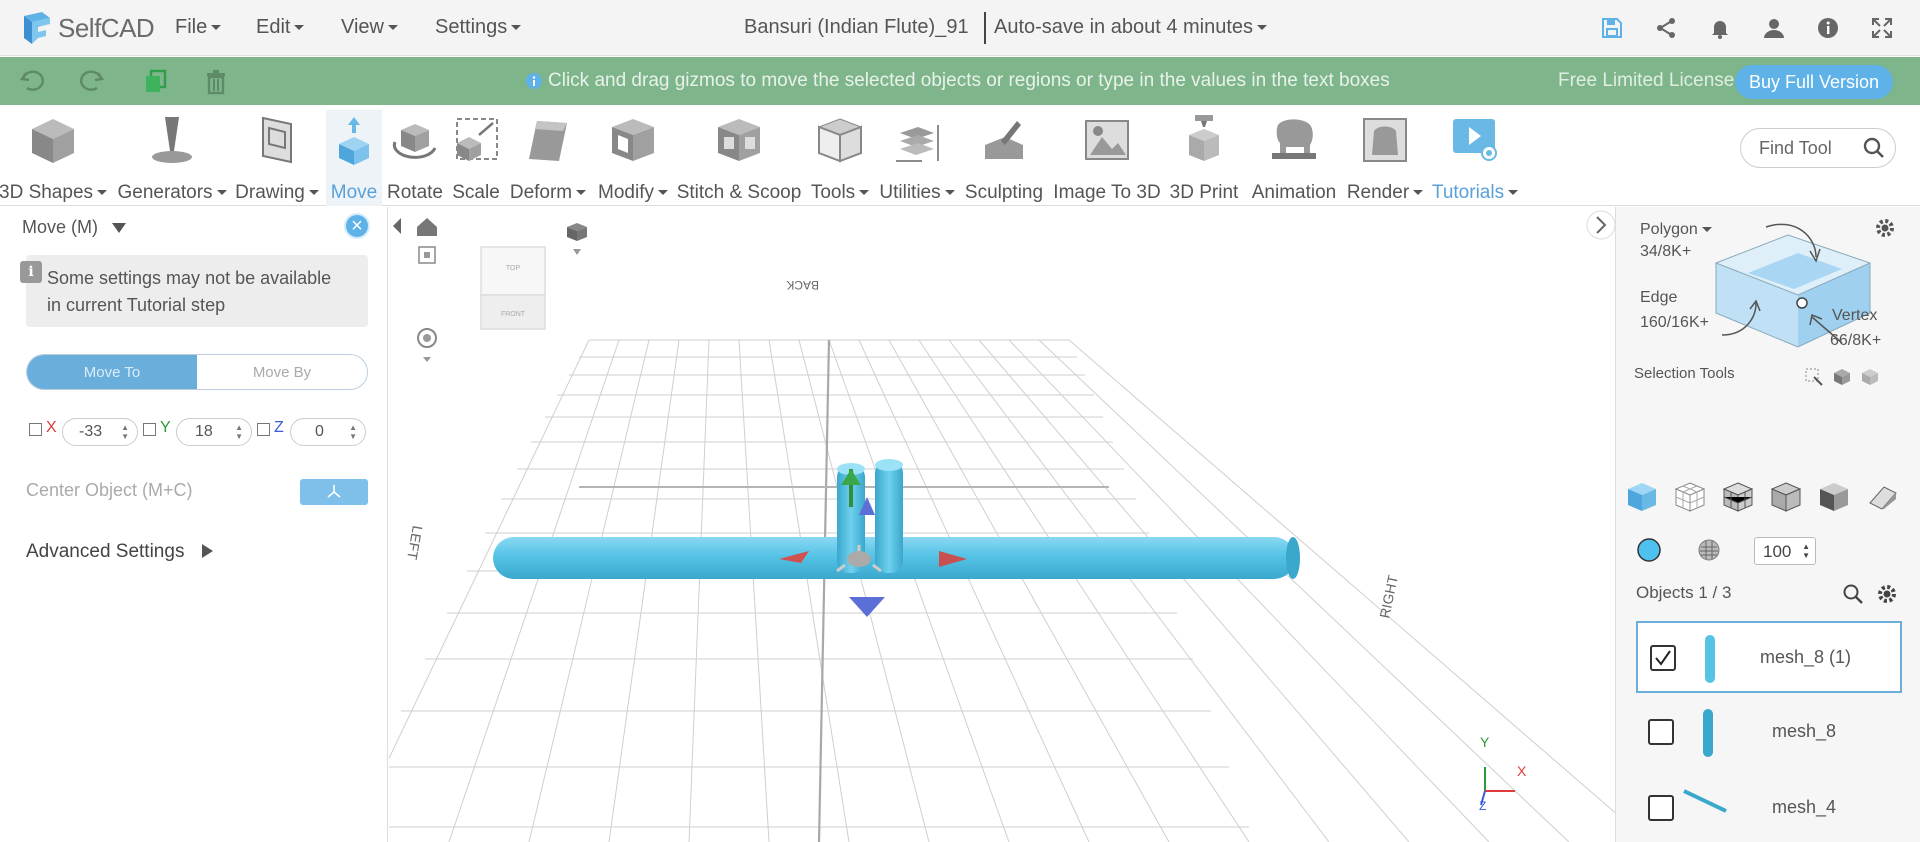 The height and width of the screenshot is (842, 1920). What do you see at coordinates (263, 429) in the screenshot?
I see `z-lock-checkbox` at bounding box center [263, 429].